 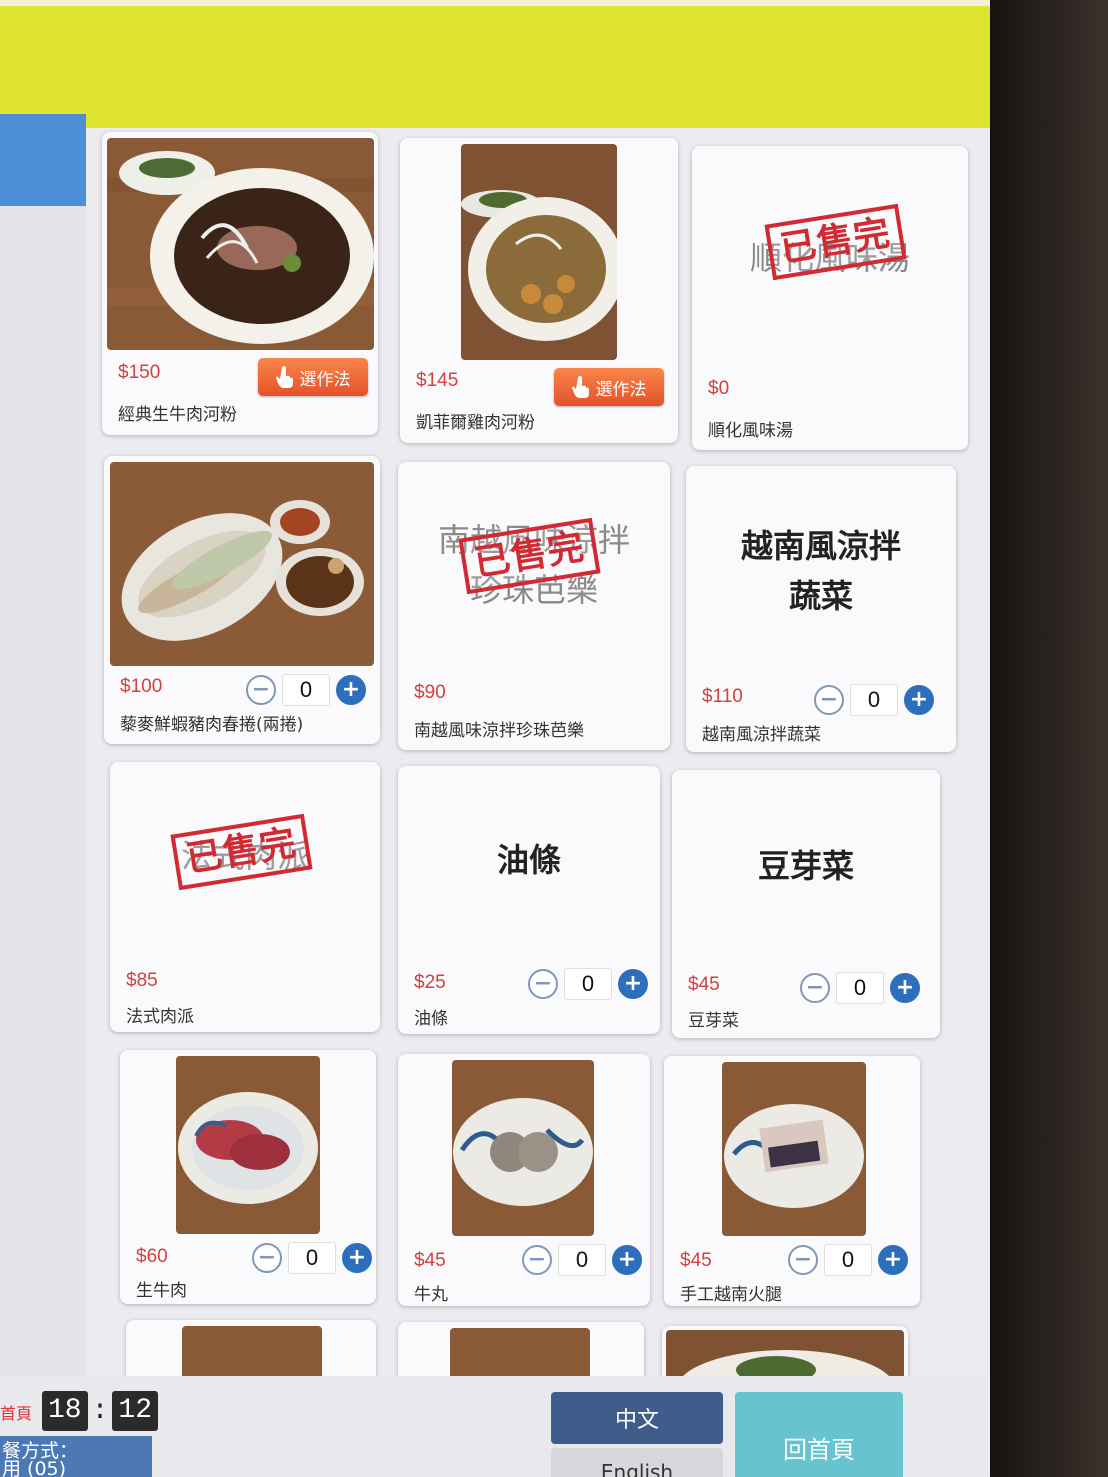 What do you see at coordinates (539, 252) in the screenshot?
I see `chicken-pho-photo` at bounding box center [539, 252].